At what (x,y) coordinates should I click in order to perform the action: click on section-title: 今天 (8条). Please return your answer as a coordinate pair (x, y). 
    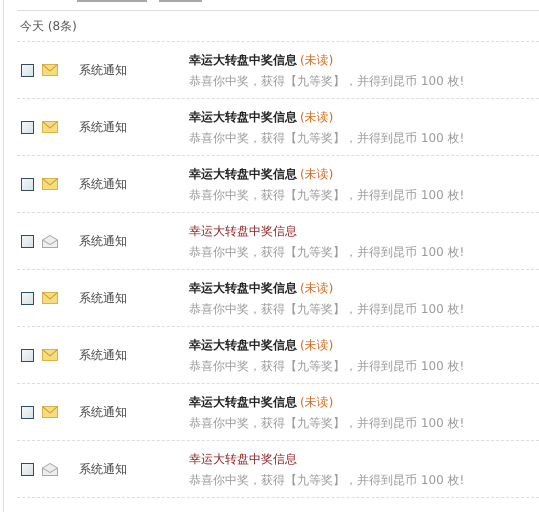
    Looking at the image, I should click on (48, 26).